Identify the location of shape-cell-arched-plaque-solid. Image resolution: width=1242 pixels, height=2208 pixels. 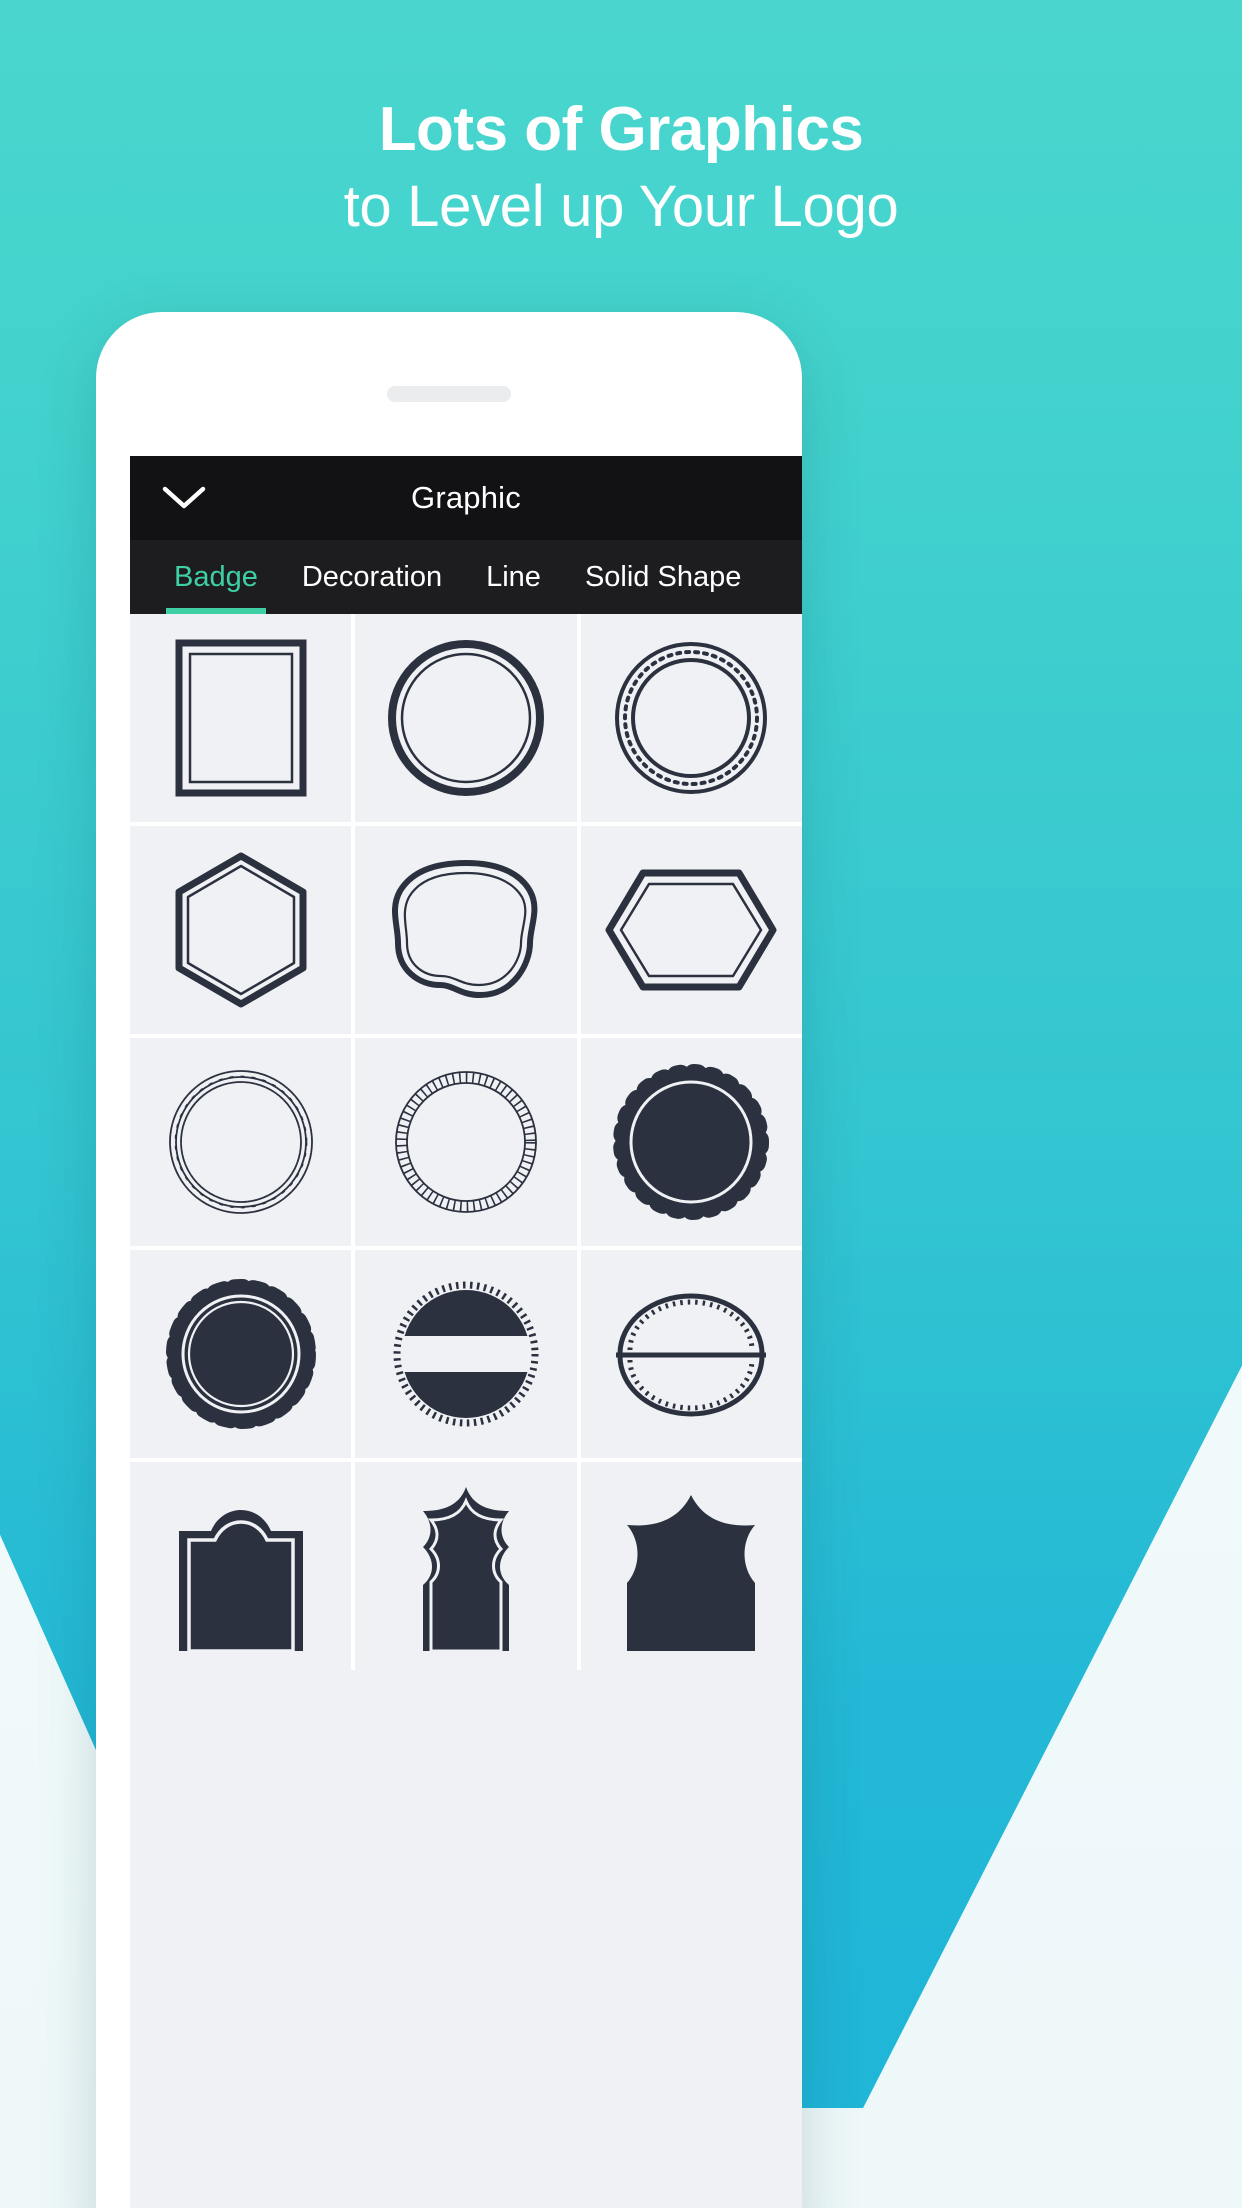
(241, 1566).